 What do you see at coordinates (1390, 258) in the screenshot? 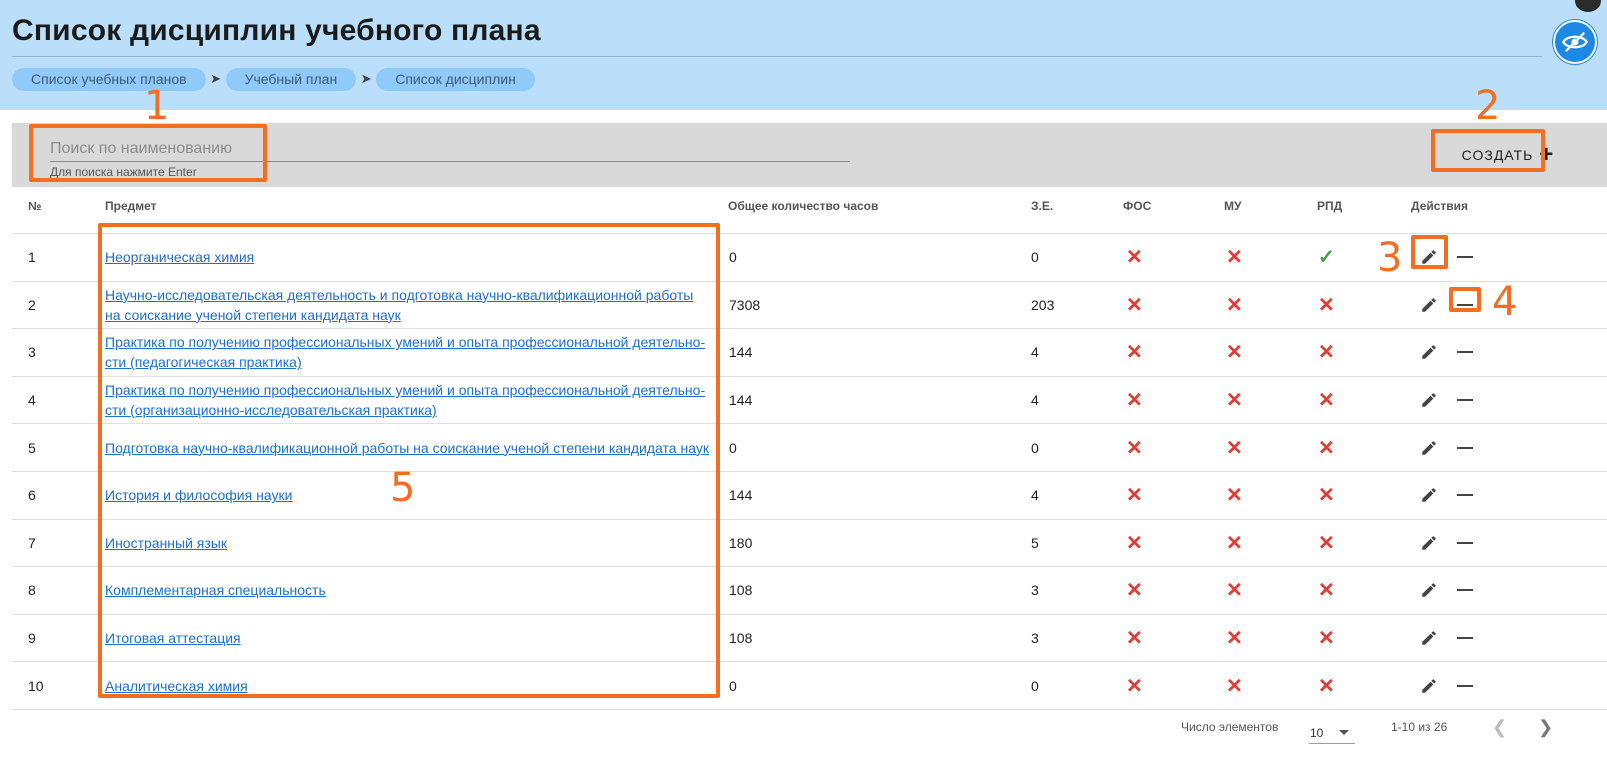
I see `annotation-number: 3` at bounding box center [1390, 258].